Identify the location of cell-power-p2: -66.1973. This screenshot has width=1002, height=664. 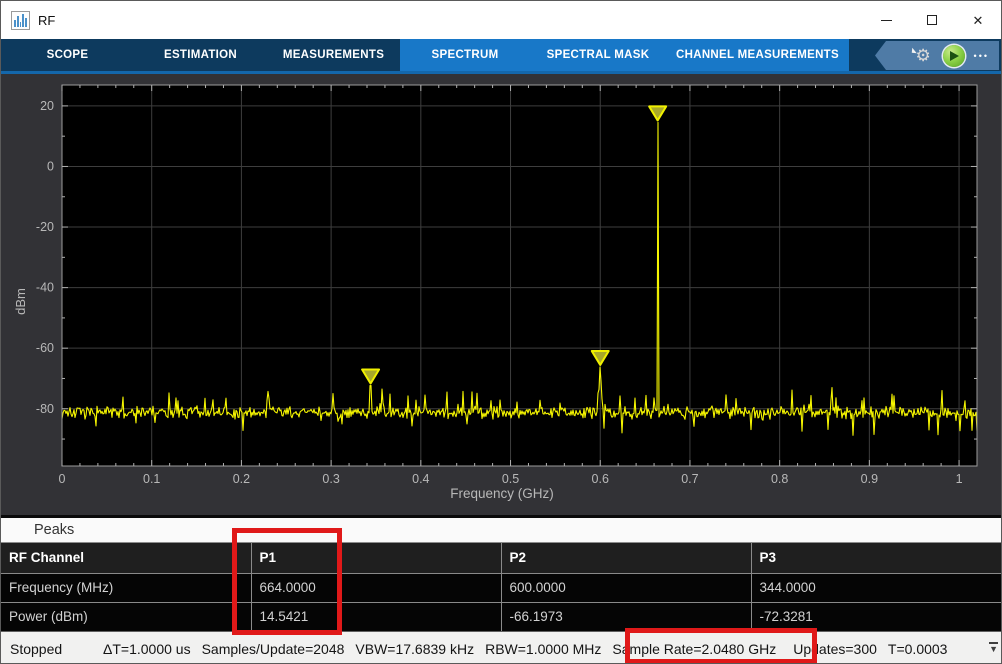
(626, 616).